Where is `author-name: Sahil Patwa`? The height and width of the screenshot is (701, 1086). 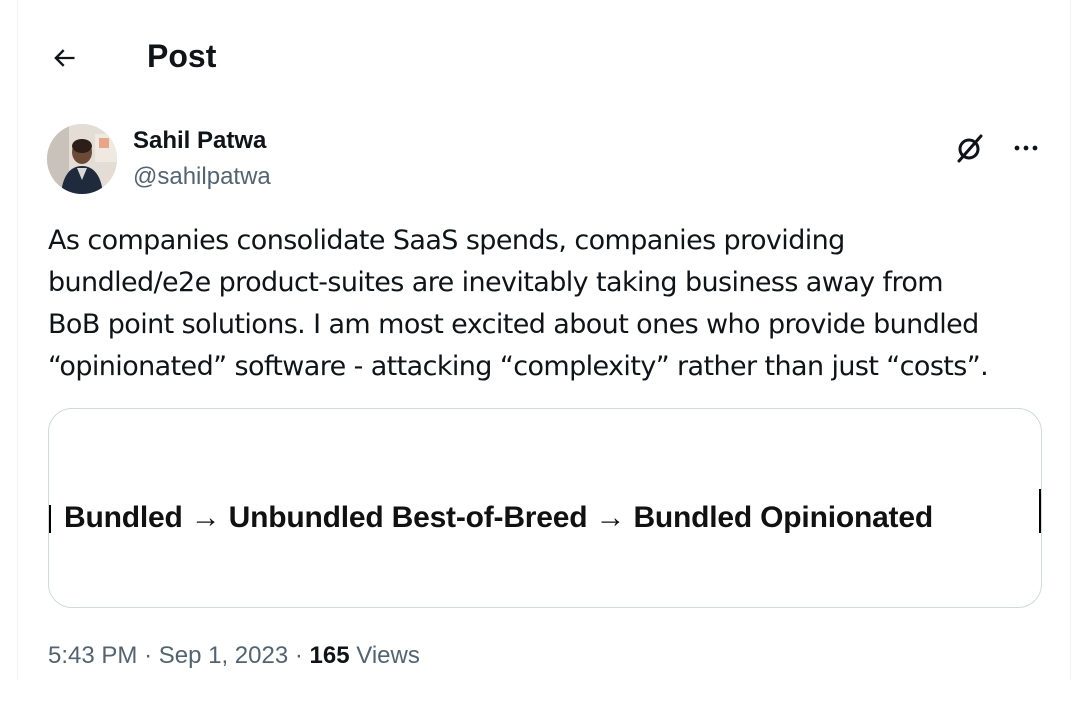
author-name: Sahil Patwa is located at coordinates (199, 141).